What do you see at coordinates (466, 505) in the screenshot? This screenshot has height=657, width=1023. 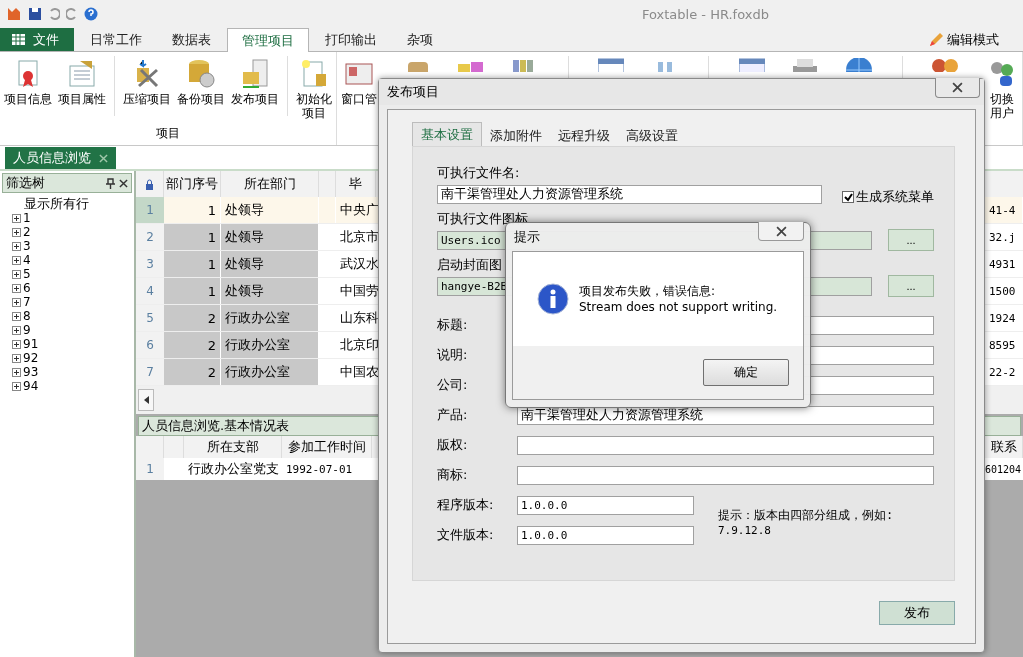 I see `field-label: 程序版本:` at bounding box center [466, 505].